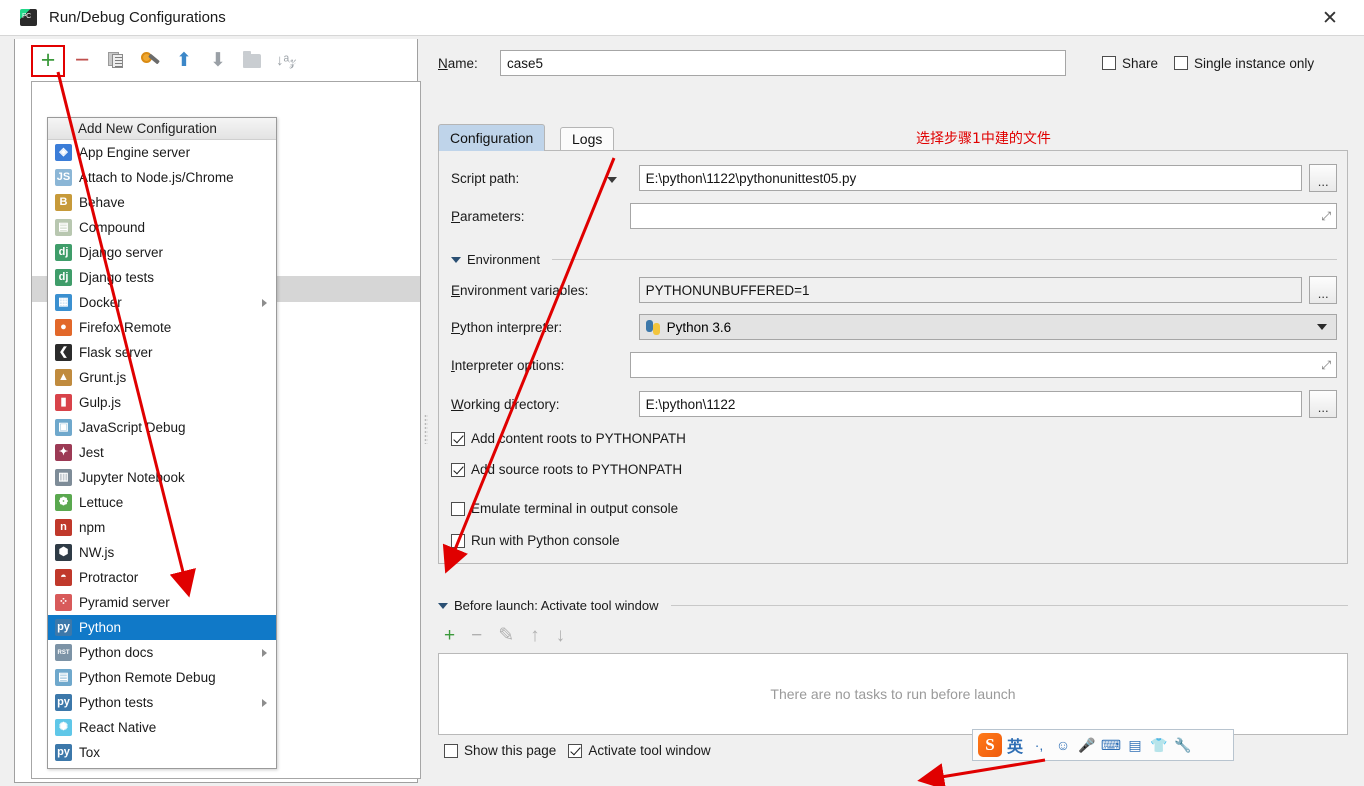  What do you see at coordinates (611, 178) in the screenshot?
I see `script-path-mode-dropdown` at bounding box center [611, 178].